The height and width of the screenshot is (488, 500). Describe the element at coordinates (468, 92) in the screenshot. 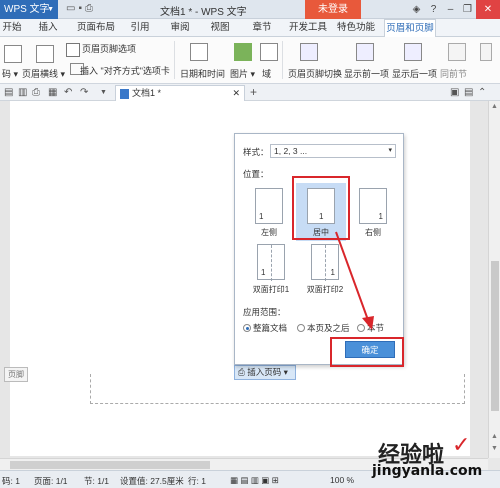

I see `layout-icon: ▤` at that location.